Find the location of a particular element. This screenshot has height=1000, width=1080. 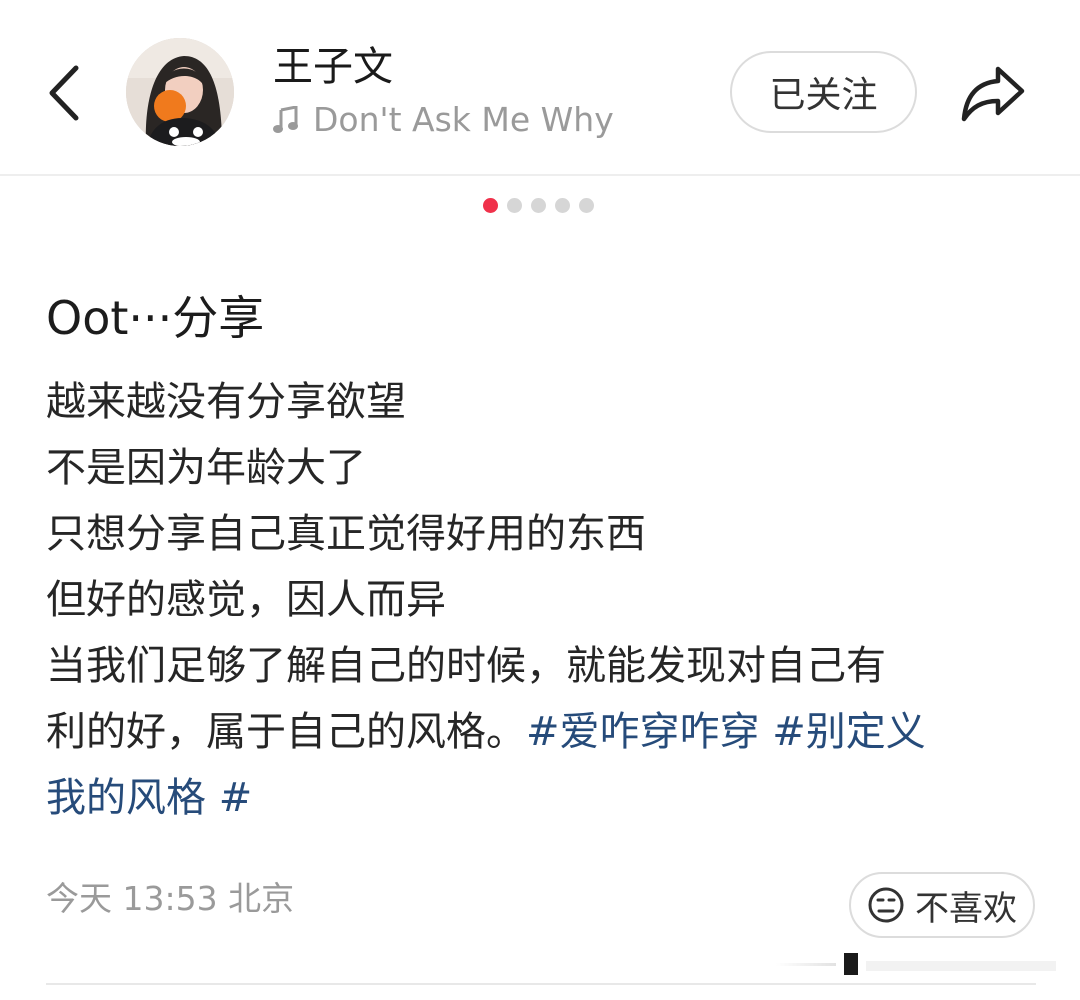

share-arrow-icon is located at coordinates (993, 94).